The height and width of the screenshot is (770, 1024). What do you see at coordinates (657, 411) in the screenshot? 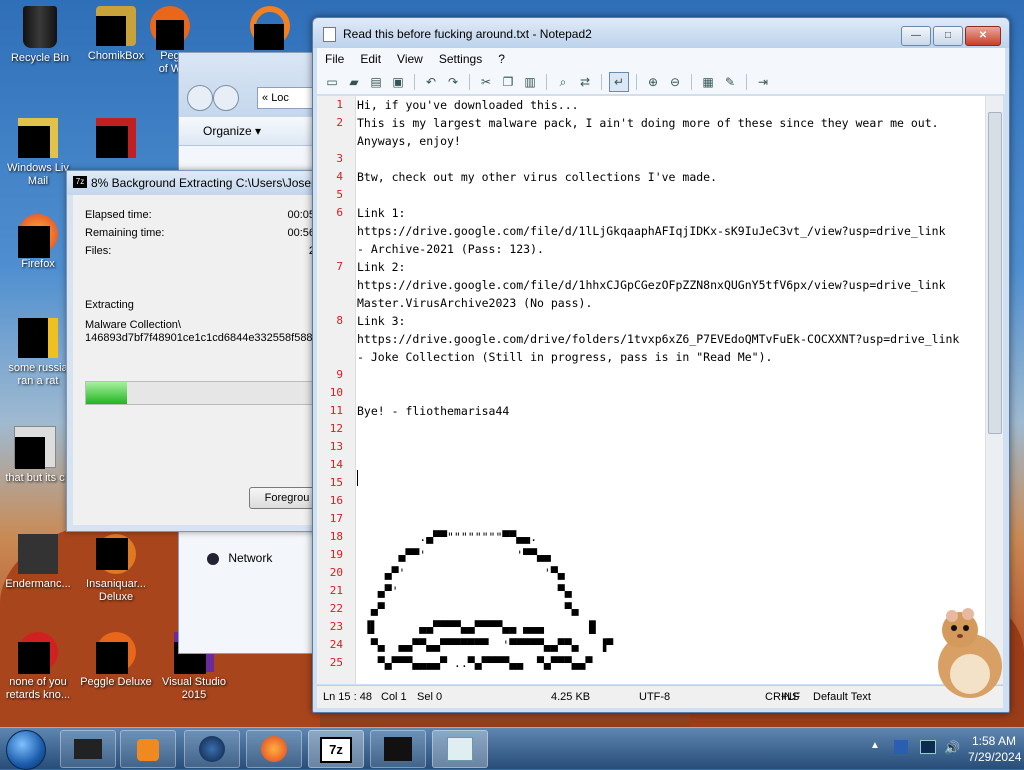
I see `editor-line: 11 Bye! - fliothemarisa44` at bounding box center [657, 411].